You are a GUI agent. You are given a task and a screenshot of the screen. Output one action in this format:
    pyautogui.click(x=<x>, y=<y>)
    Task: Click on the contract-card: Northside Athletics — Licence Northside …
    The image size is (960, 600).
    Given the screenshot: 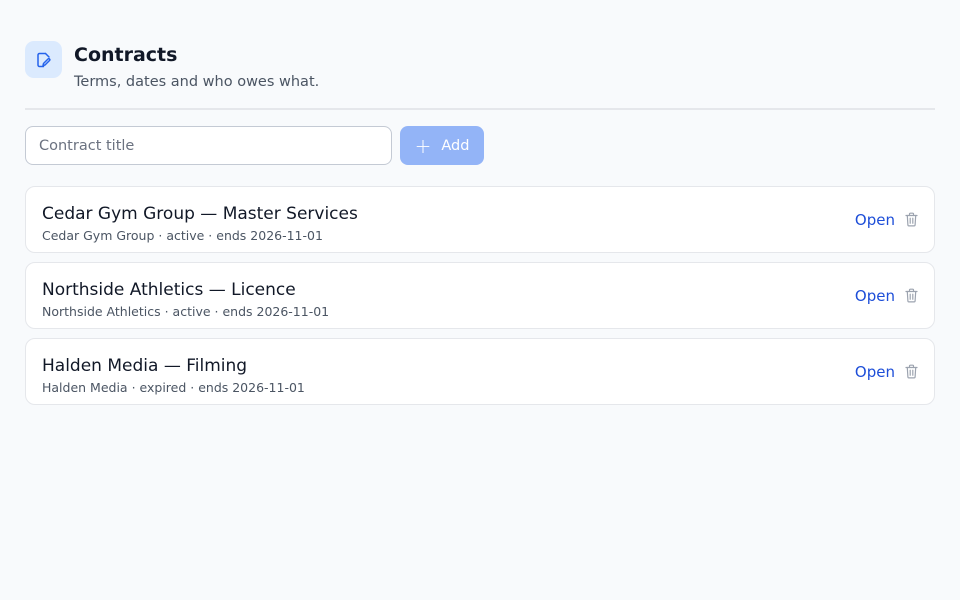 What is the action you would take?
    pyautogui.click(x=480, y=295)
    